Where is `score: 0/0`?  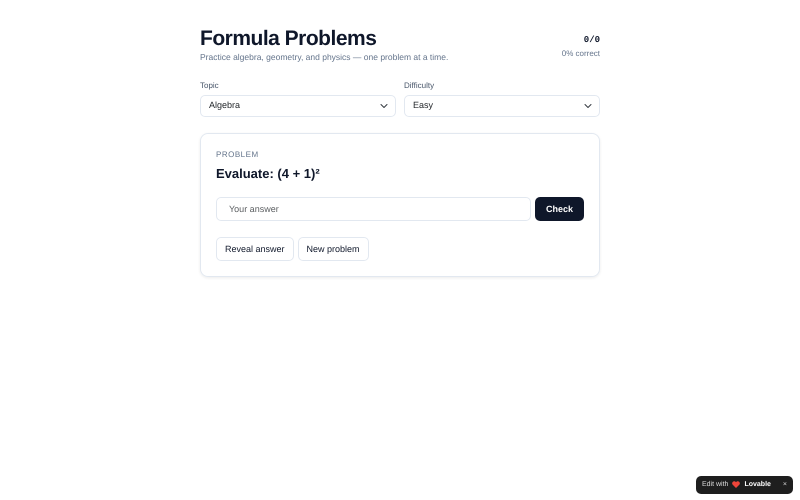 score: 0/0 is located at coordinates (591, 40).